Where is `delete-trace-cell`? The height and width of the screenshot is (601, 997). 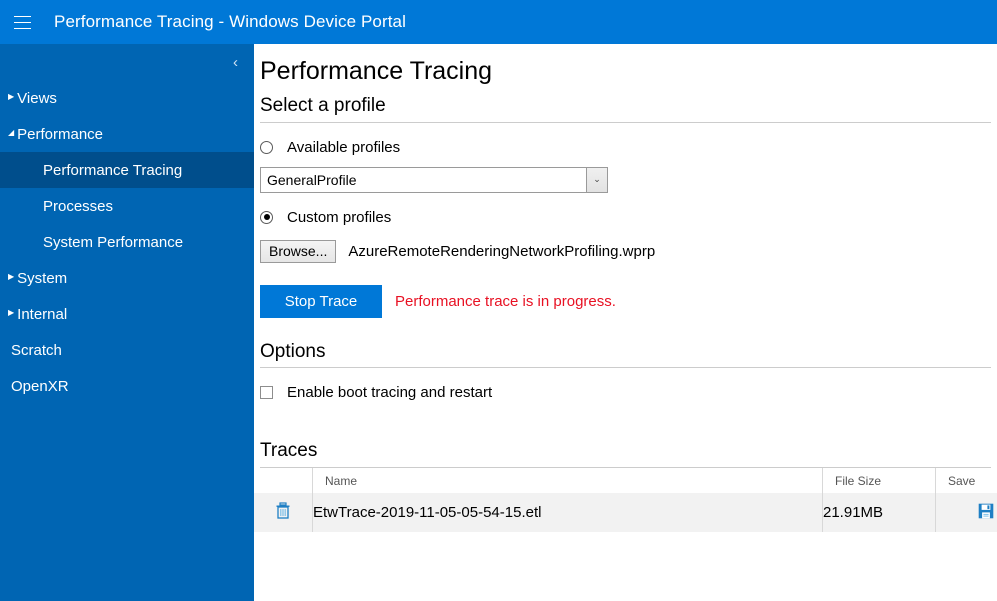
delete-trace-cell is located at coordinates (283, 513).